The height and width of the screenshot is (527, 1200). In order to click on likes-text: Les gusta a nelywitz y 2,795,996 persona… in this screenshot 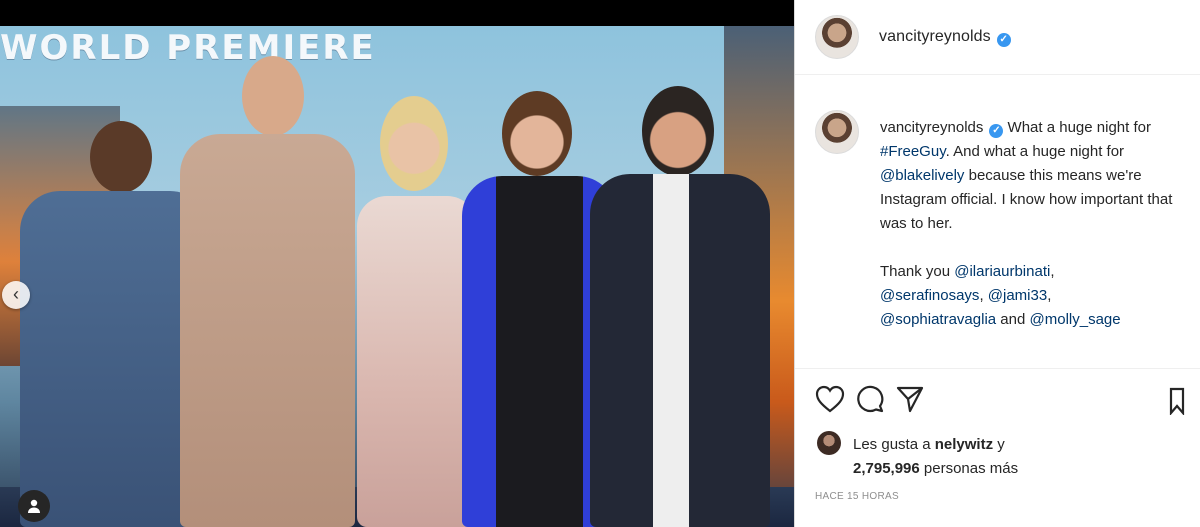, I will do `click(935, 457)`.